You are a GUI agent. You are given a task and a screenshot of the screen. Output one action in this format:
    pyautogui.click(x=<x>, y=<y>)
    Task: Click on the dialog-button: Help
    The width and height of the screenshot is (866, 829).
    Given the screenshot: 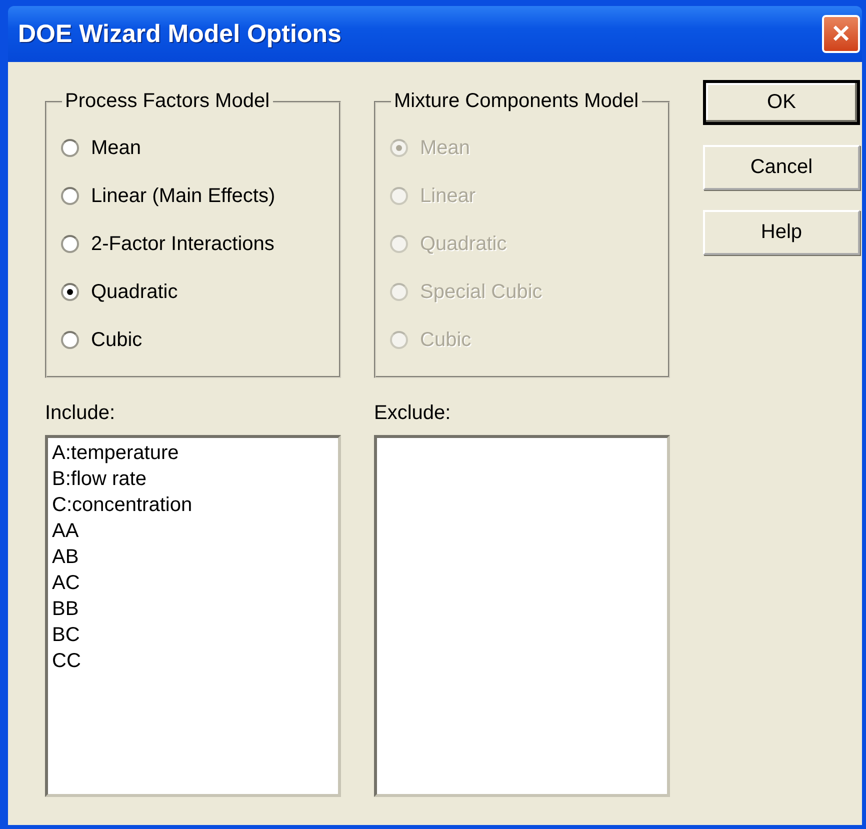 What is the action you would take?
    pyautogui.click(x=781, y=232)
    